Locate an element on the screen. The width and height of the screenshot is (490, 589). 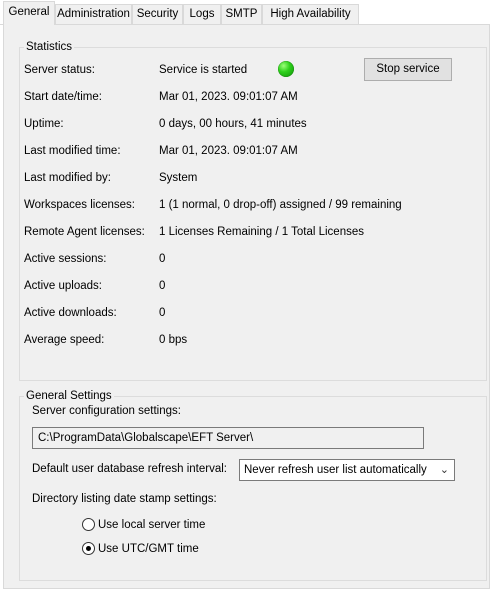
workspaces-licenses-label: Workspaces licenses: is located at coordinates (79, 205).